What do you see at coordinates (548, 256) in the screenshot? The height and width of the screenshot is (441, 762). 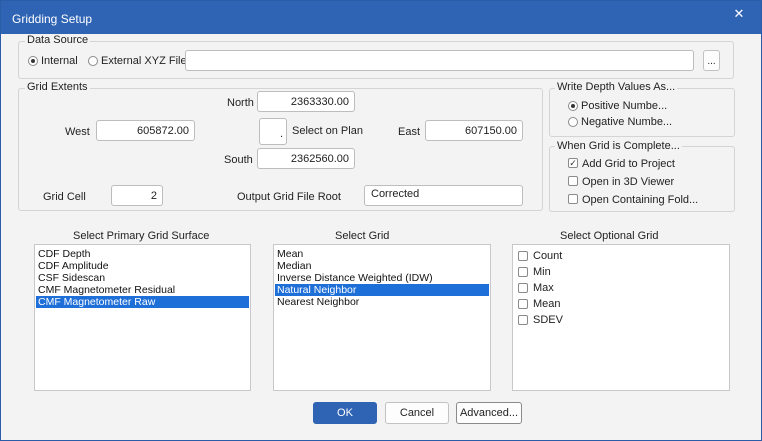 I see `count-label: Count` at bounding box center [548, 256].